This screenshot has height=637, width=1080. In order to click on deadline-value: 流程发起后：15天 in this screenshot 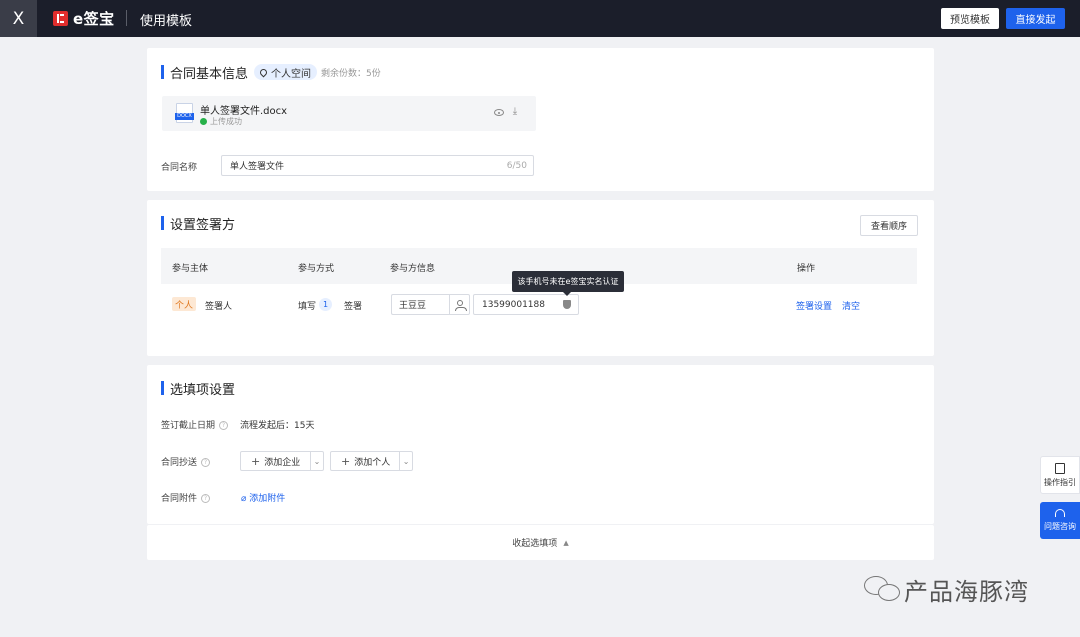, I will do `click(277, 424)`.